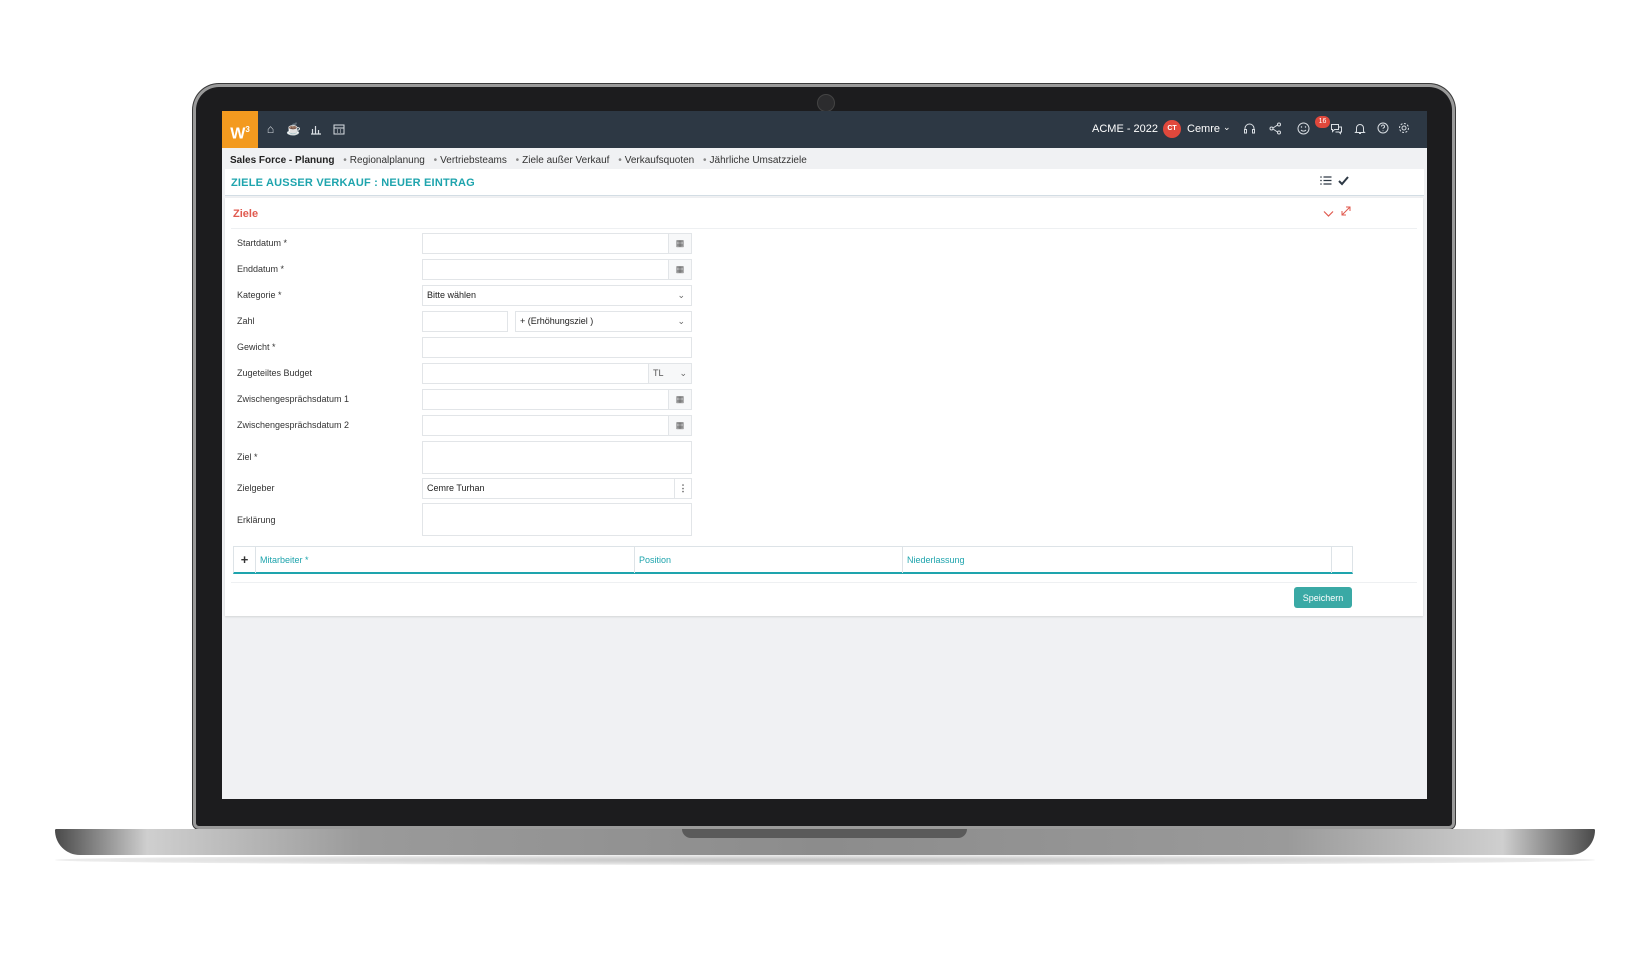 The image size is (1649, 953). I want to click on zielgeber-input: Cemre Turhan ⋮, so click(557, 488).